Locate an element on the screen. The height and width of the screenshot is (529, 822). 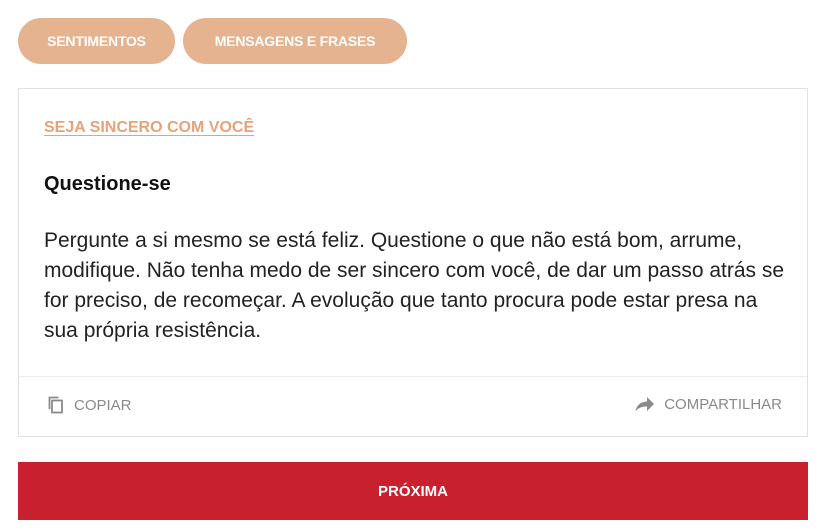
share-label: COMPARTILHAR is located at coordinates (723, 404).